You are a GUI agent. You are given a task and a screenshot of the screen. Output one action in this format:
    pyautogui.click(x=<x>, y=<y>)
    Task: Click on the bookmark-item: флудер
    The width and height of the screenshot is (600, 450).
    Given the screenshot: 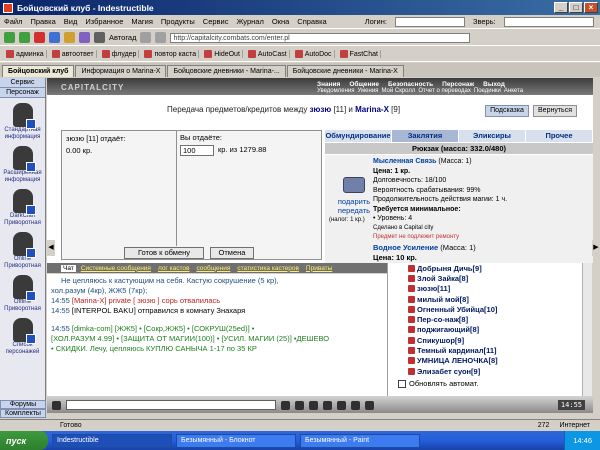 What is the action you would take?
    pyautogui.click(x=120, y=54)
    